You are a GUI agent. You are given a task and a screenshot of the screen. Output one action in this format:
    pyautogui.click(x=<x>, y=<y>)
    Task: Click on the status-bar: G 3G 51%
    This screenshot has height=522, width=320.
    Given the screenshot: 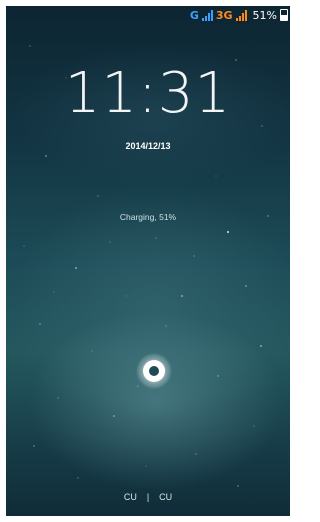 What is the action you would take?
    pyautogui.click(x=240, y=15)
    